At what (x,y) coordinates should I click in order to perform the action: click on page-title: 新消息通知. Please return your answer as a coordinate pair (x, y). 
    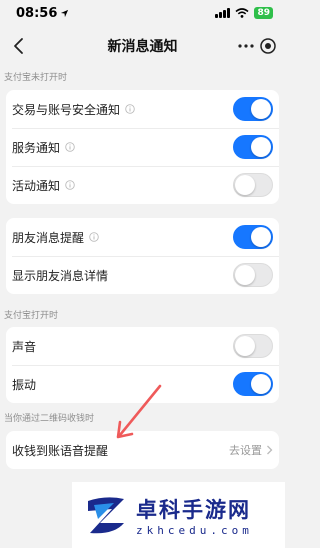
    Looking at the image, I should click on (142, 47).